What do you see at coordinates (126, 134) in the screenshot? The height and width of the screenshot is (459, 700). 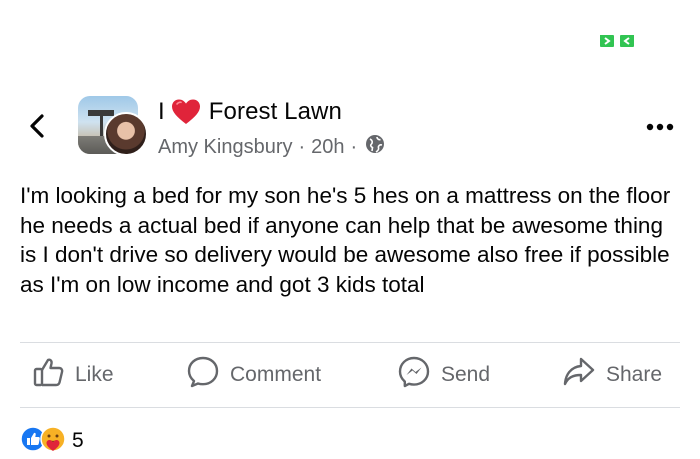 I see `author-avatar` at bounding box center [126, 134].